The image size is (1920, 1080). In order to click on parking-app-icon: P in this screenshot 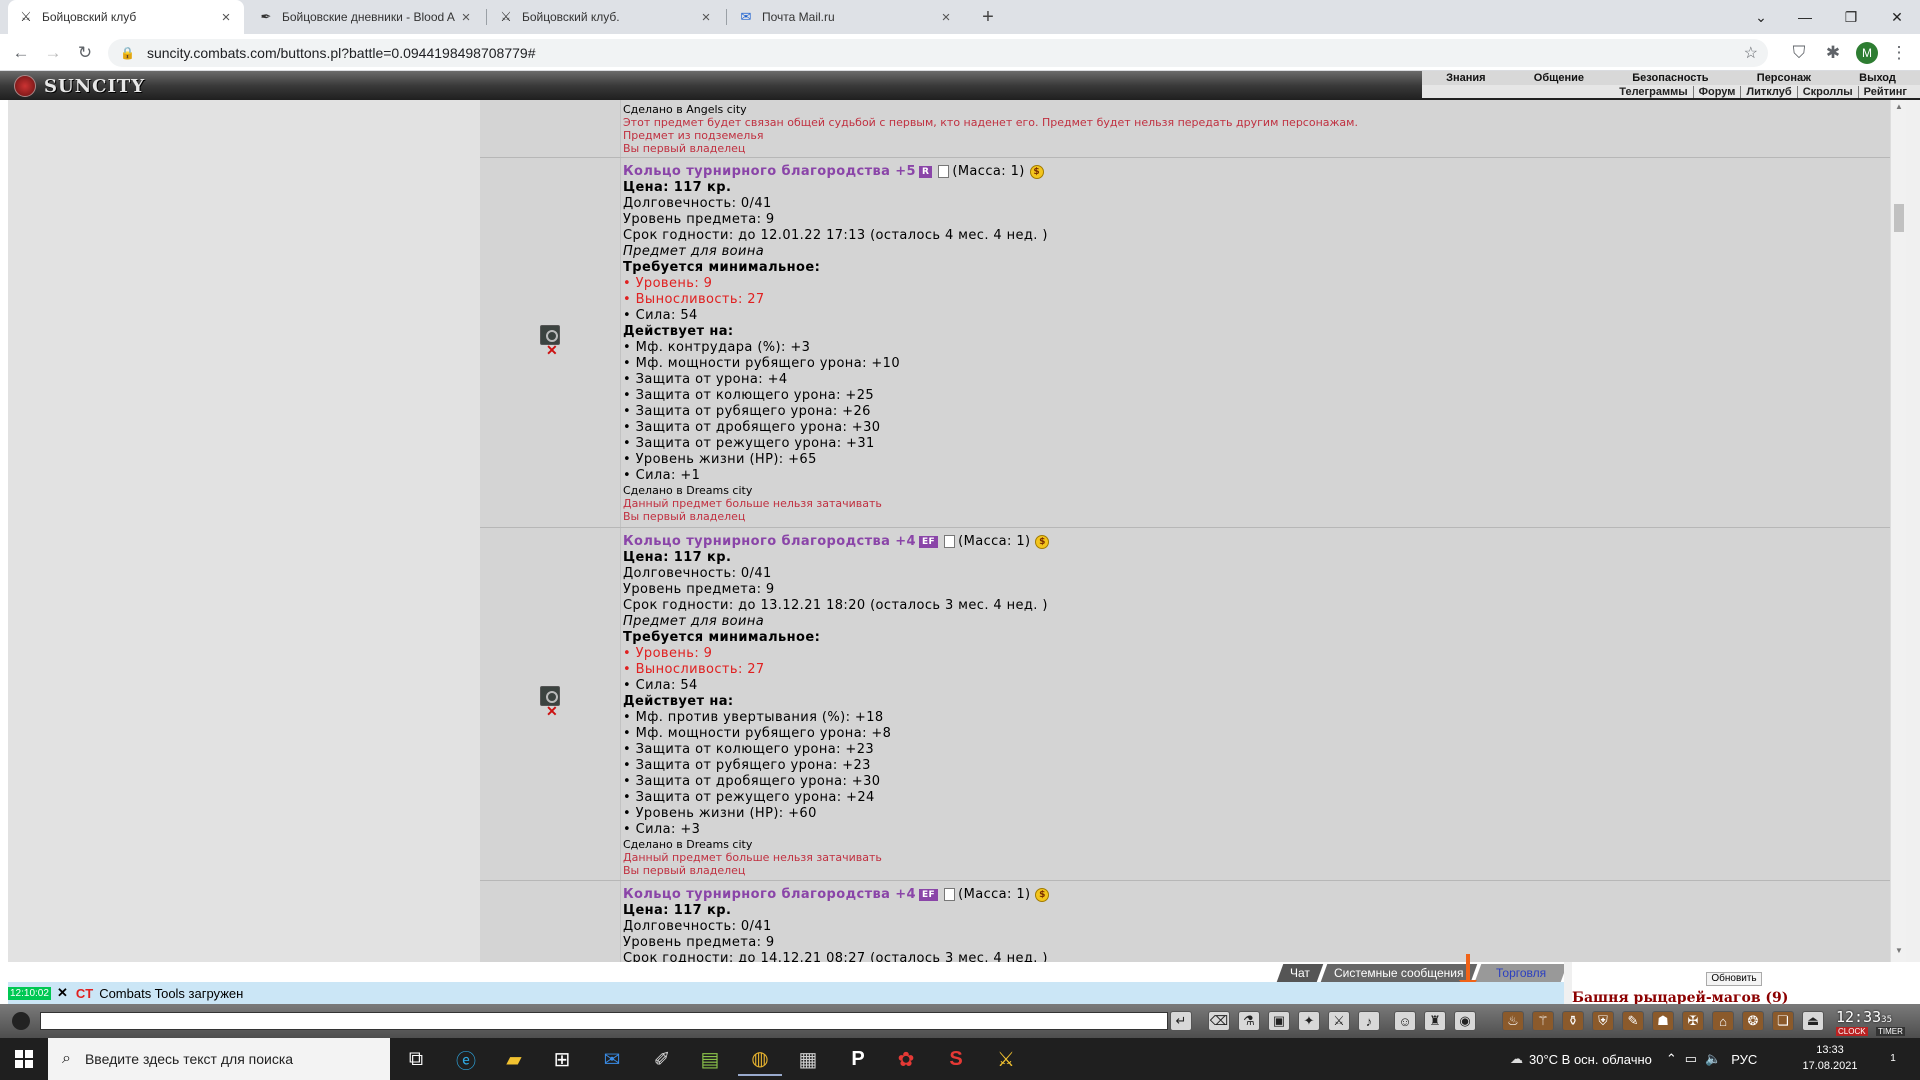, I will do `click(858, 1059)`.